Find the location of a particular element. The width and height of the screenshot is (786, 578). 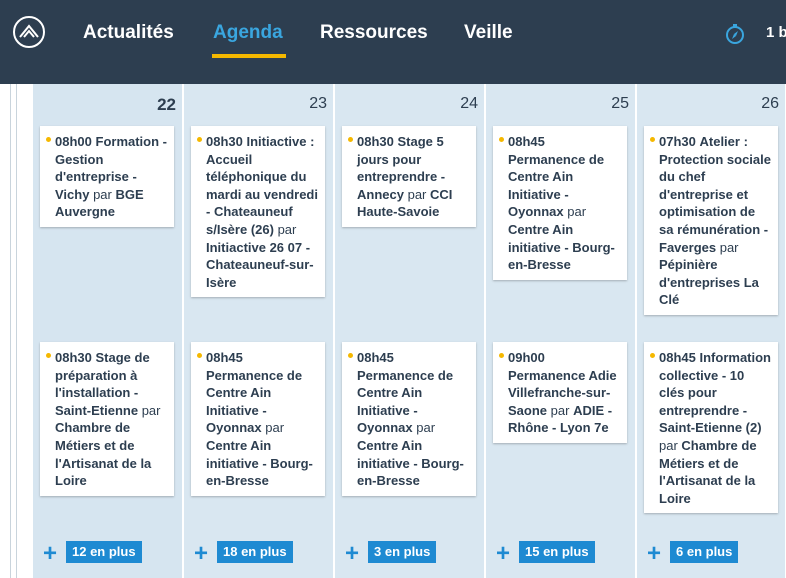

day-number: 24 is located at coordinates (469, 103).